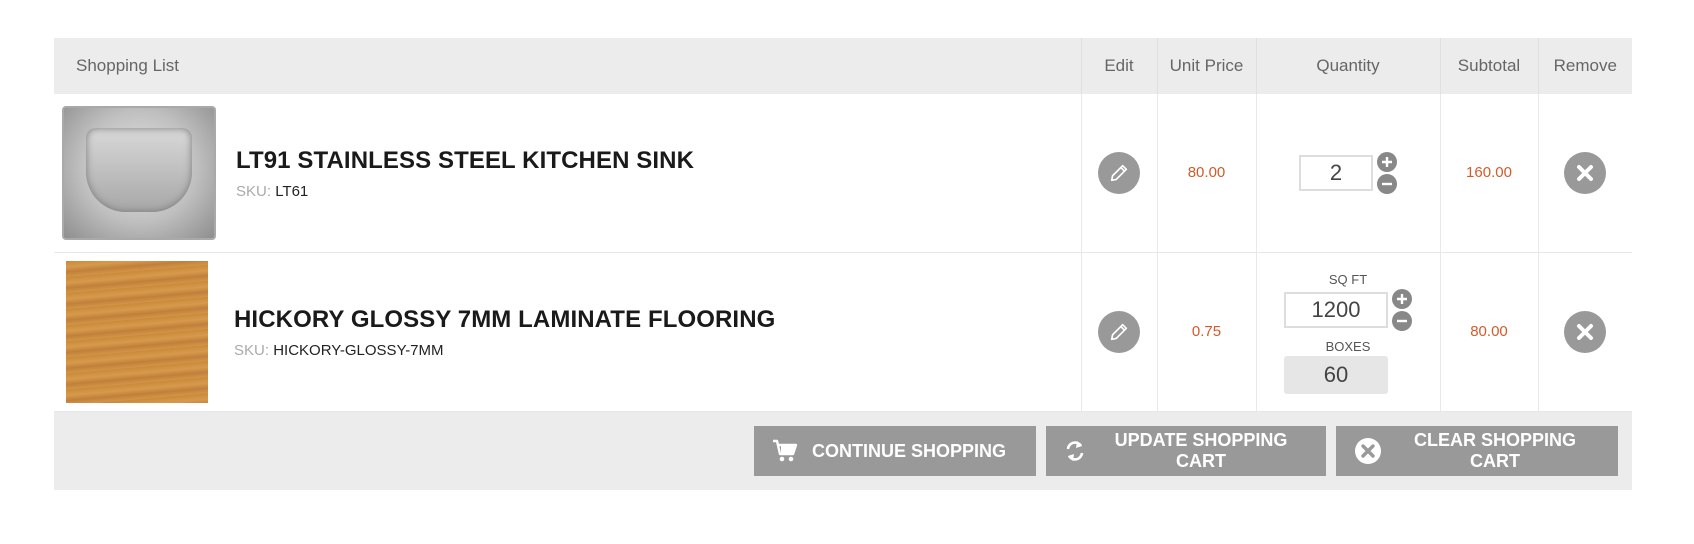 The image size is (1694, 544). What do you see at coordinates (909, 450) in the screenshot?
I see `continue-shopping-label: CONTINUE SHOPPING` at bounding box center [909, 450].